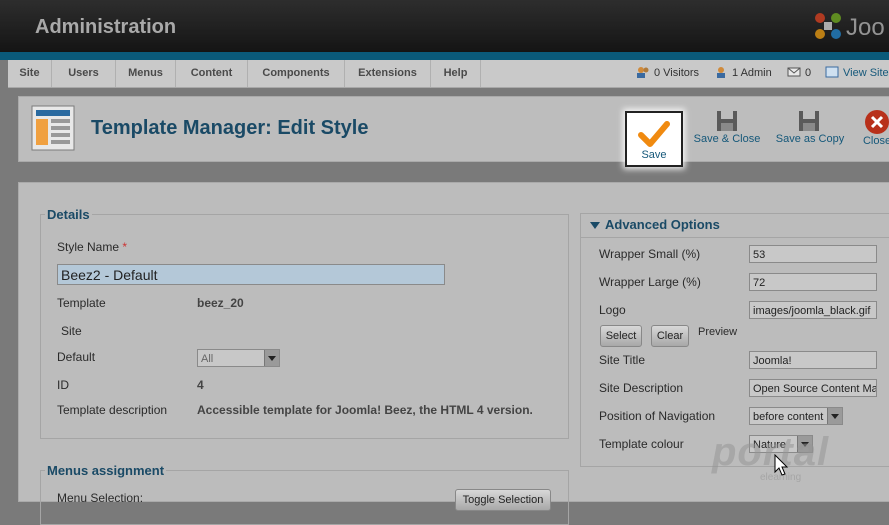 This screenshot has height=525, width=889. What do you see at coordinates (612, 310) in the screenshot?
I see `logo-label: Logo` at bounding box center [612, 310].